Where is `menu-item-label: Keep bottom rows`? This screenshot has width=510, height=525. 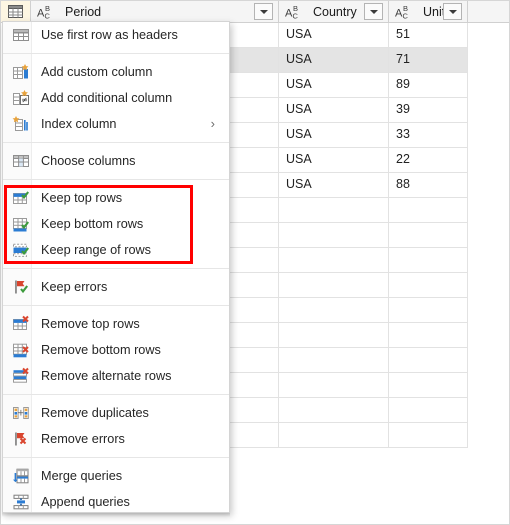 menu-item-label: Keep bottom rows is located at coordinates (92, 224).